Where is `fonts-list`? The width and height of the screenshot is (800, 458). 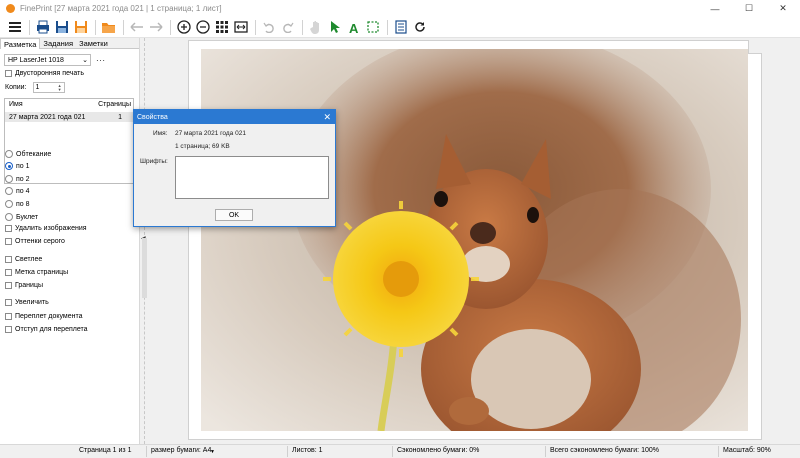
fonts-list is located at coordinates (252, 177).